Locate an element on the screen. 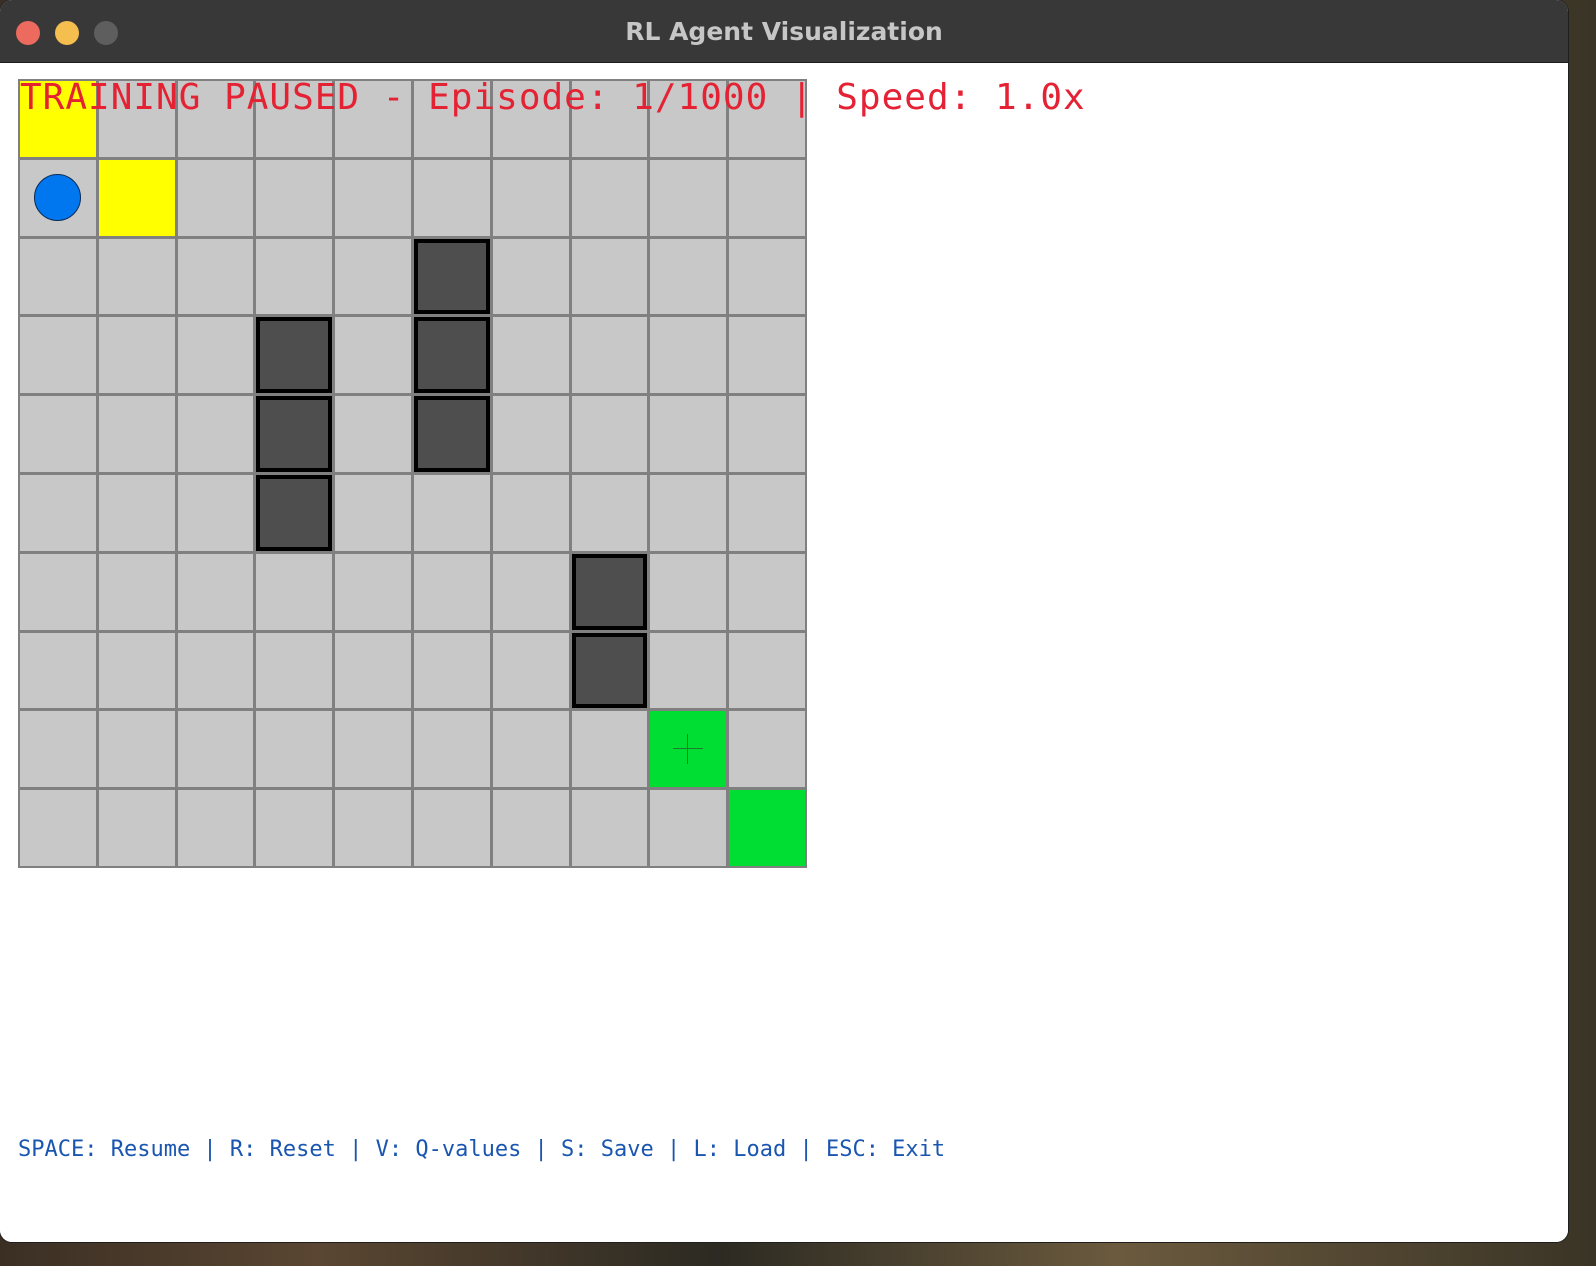 This screenshot has width=1596, height=1266. window-title: RL Agent Visualization is located at coordinates (784, 31).